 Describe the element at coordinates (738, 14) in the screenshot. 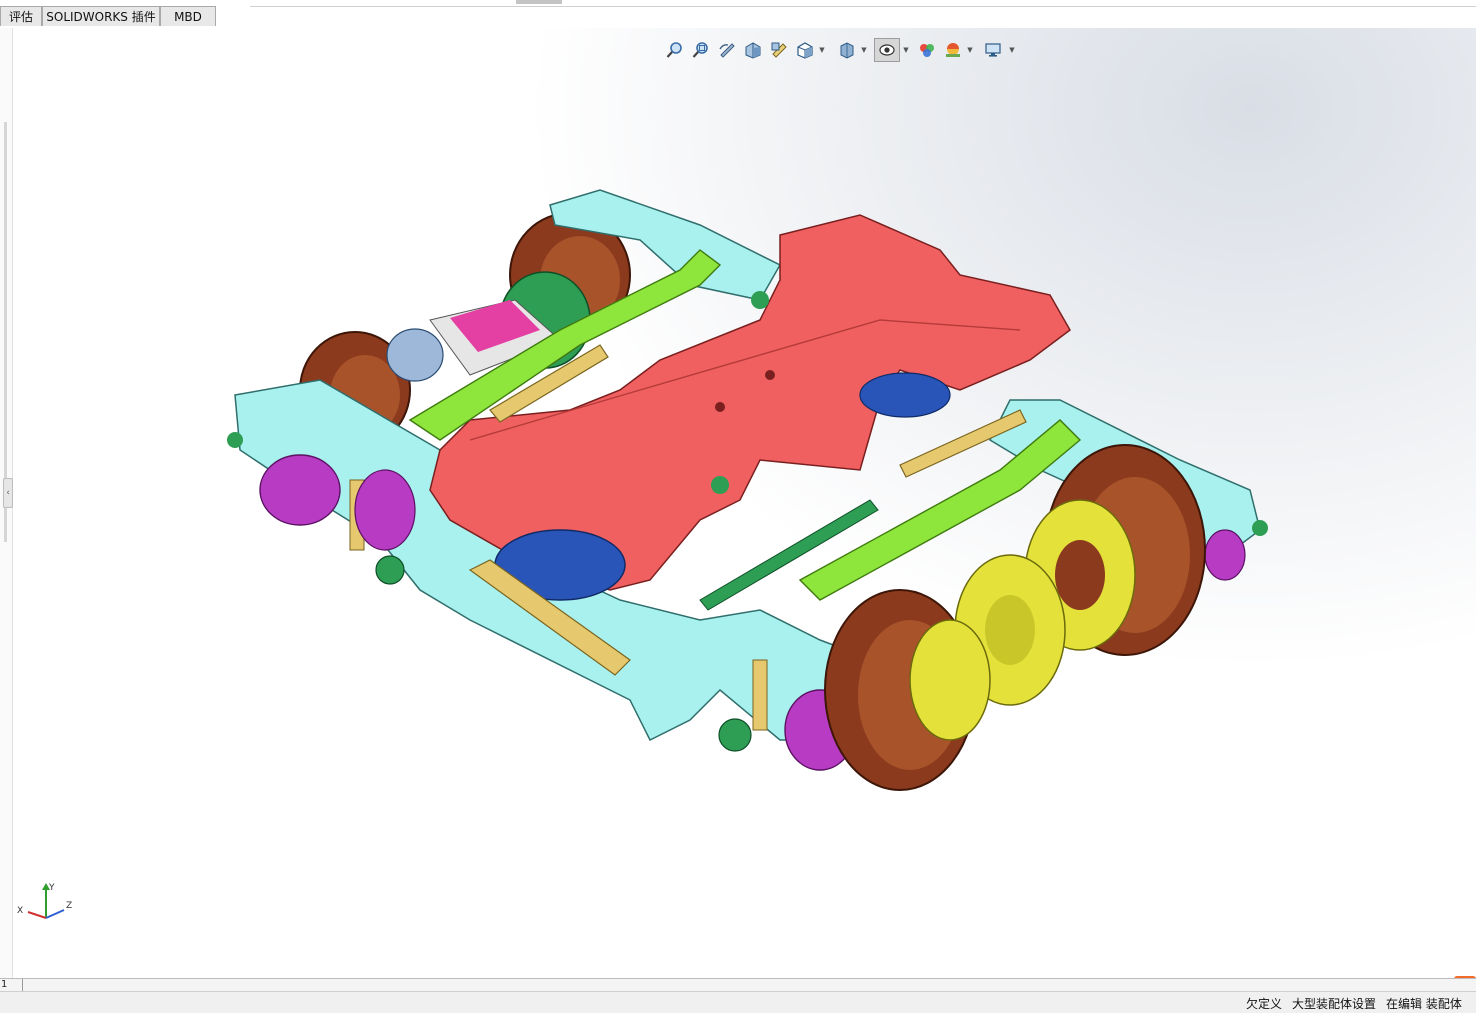

I see `command-manager-tabs: 评估 SOLIDWORKS 插件 MBD` at that location.